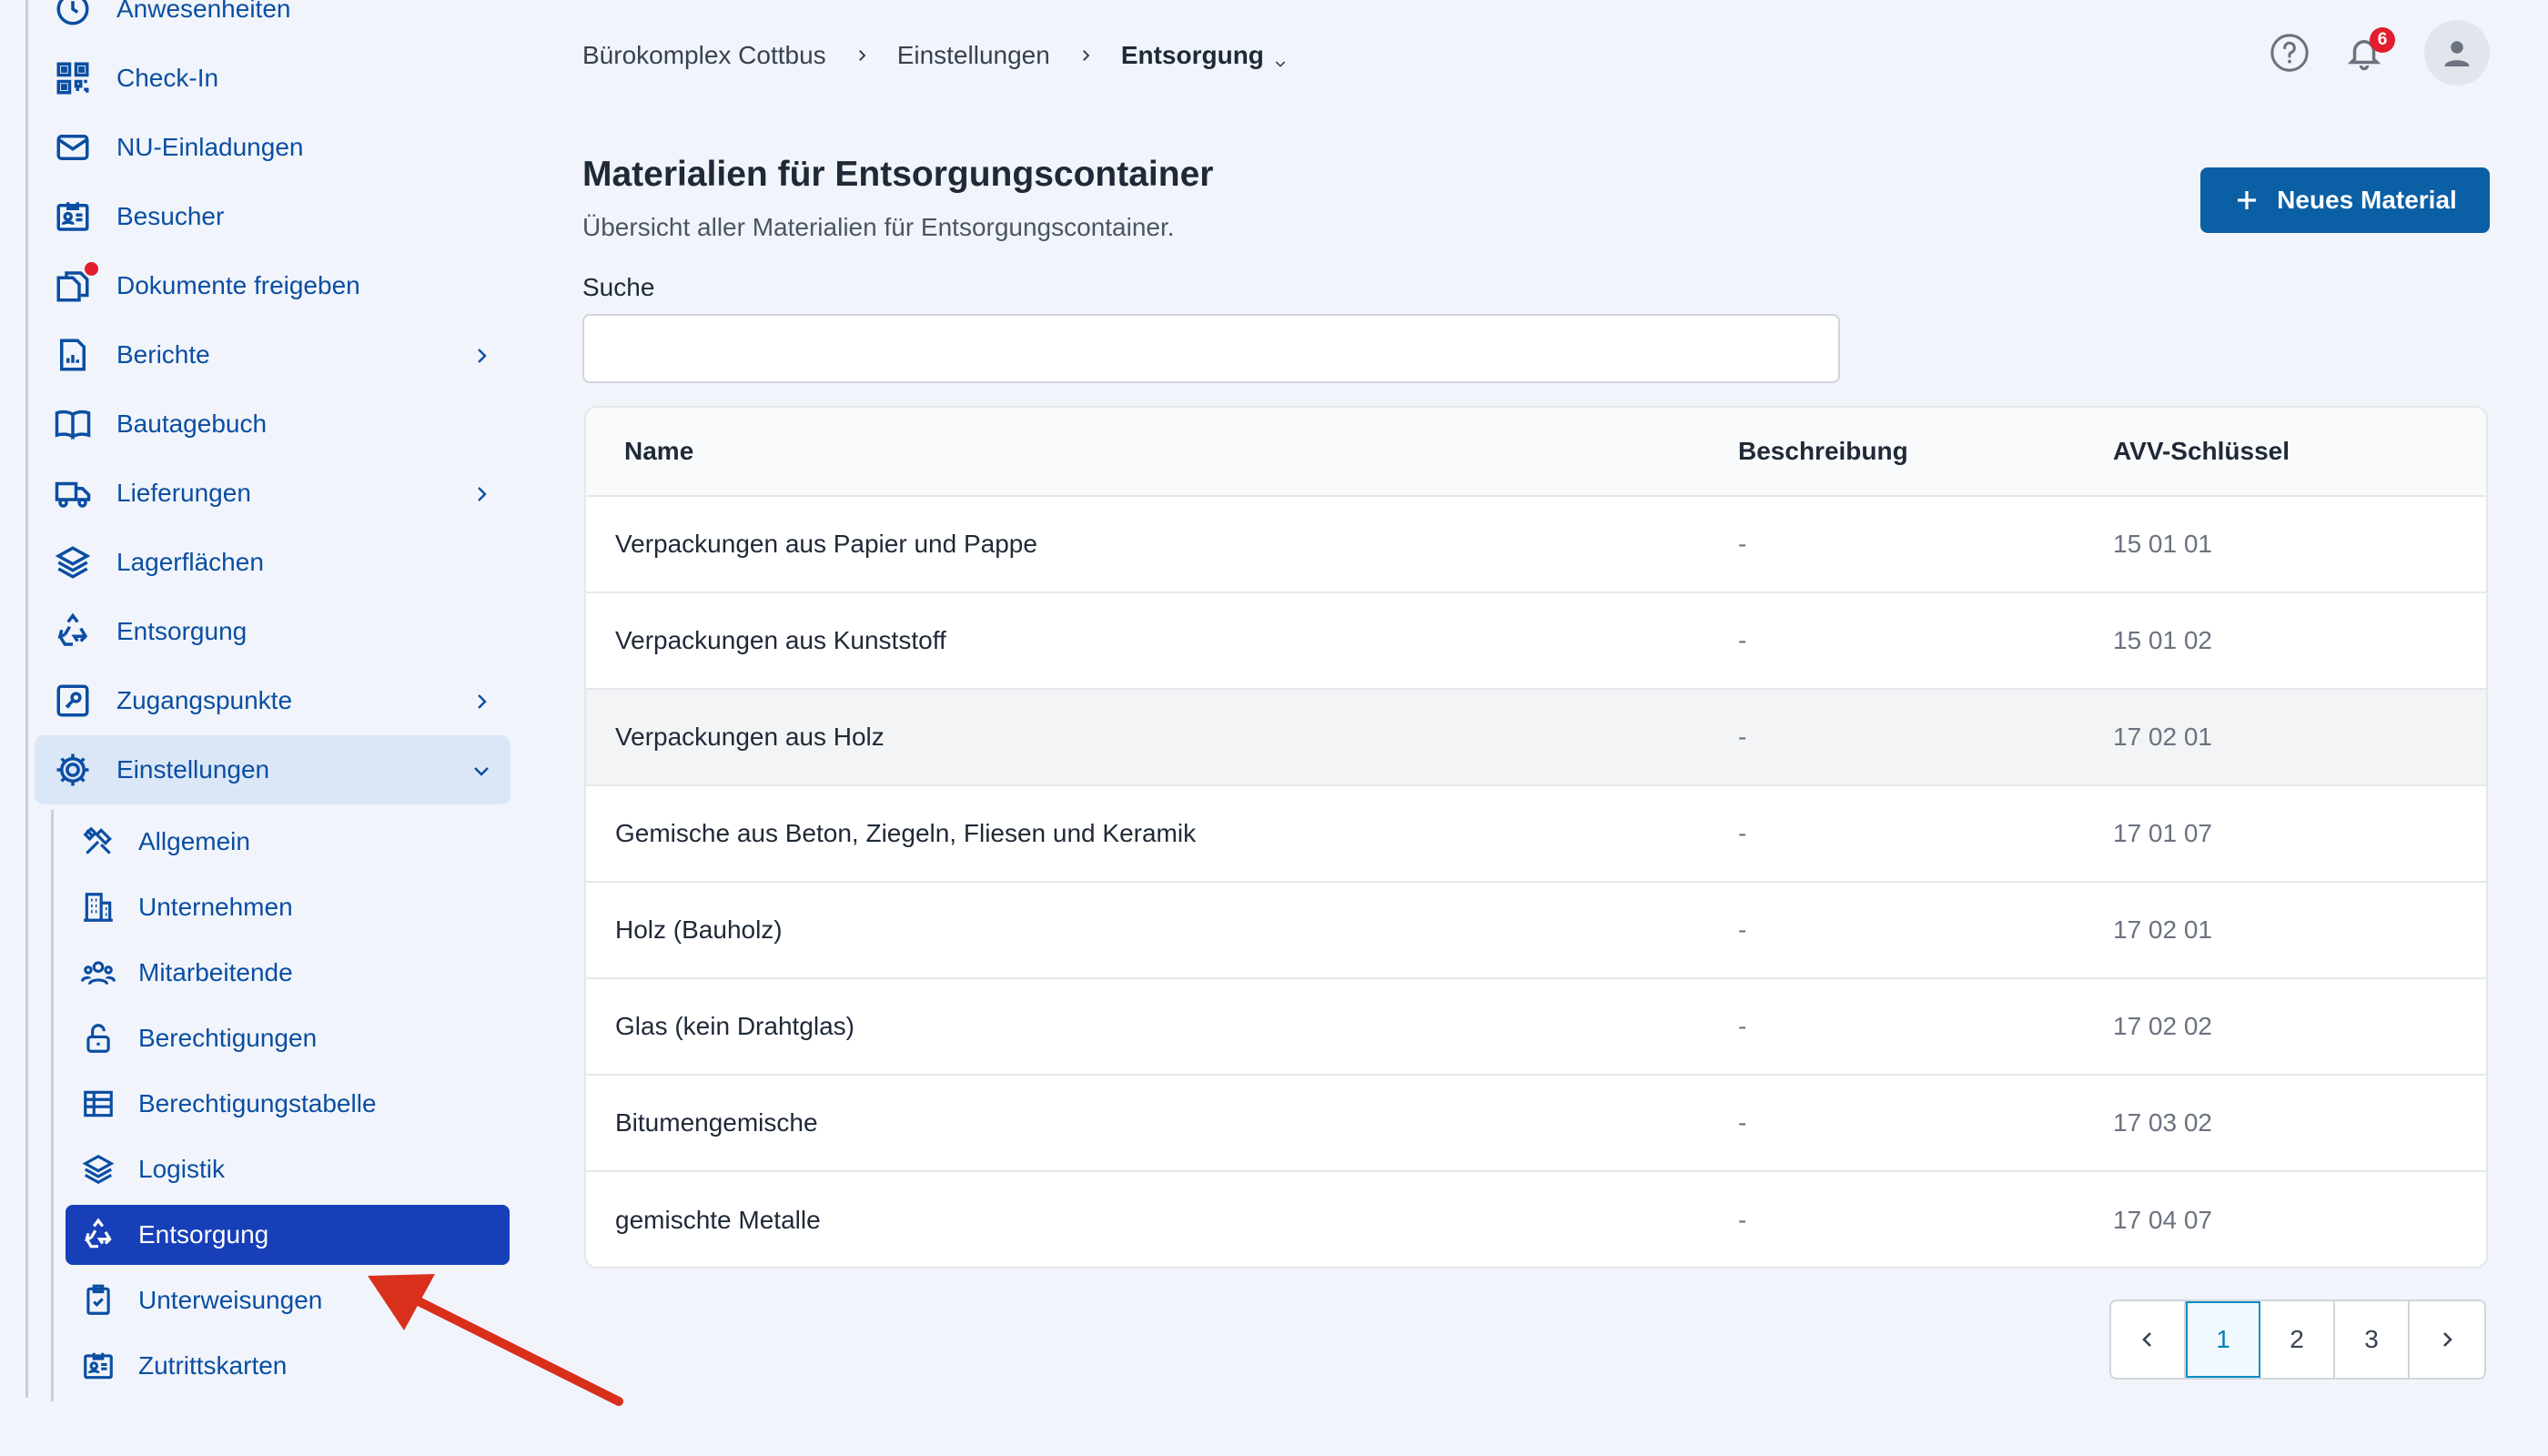  Describe the element at coordinates (73, 217) in the screenshot. I see `id-card-icon` at that location.